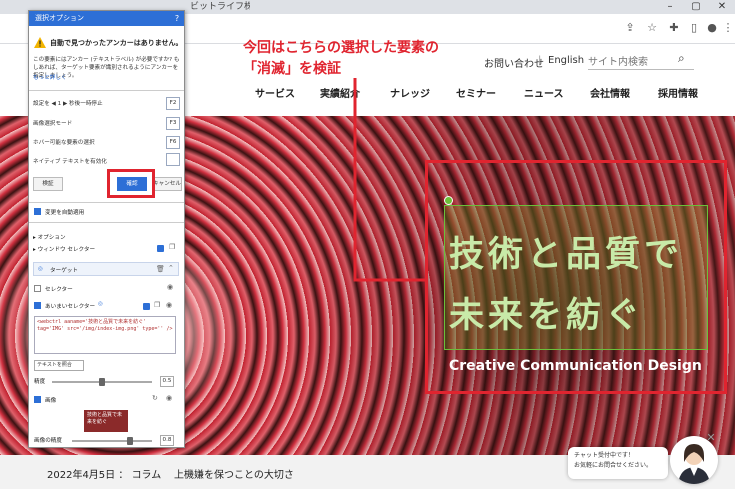  Describe the element at coordinates (88, 123) in the screenshot. I see `image-mode-option: 画像選択モード` at that location.